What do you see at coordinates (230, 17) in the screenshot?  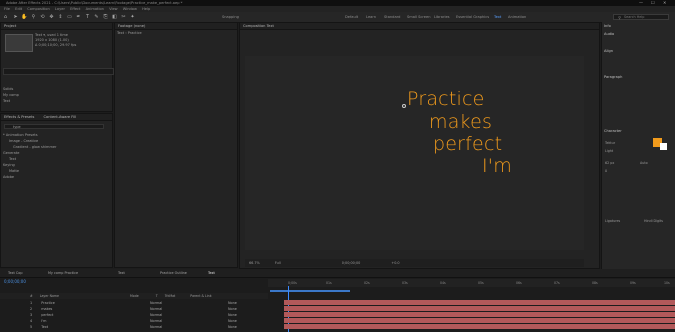 I see `snapping-toggle: Snapping` at bounding box center [230, 17].